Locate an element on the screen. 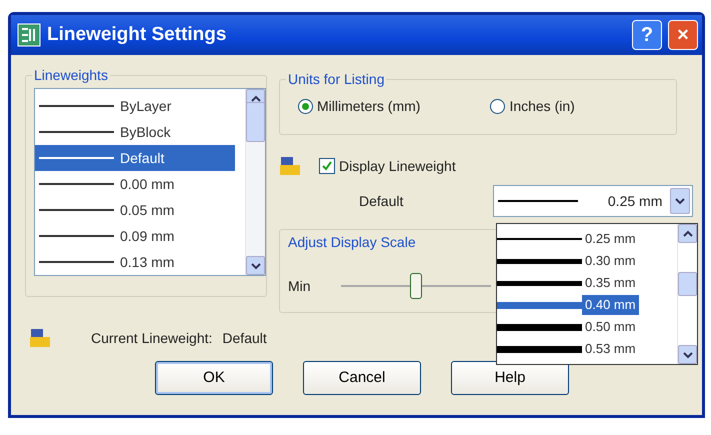  dropdown-item: 0.53 mm is located at coordinates (587, 349).